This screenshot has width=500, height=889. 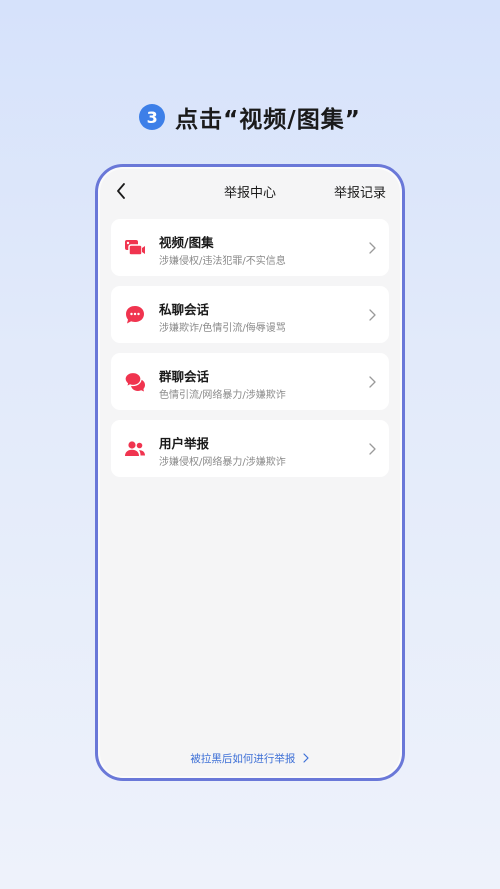 What do you see at coordinates (360, 191) in the screenshot?
I see `report-records-link: 举报记录` at bounding box center [360, 191].